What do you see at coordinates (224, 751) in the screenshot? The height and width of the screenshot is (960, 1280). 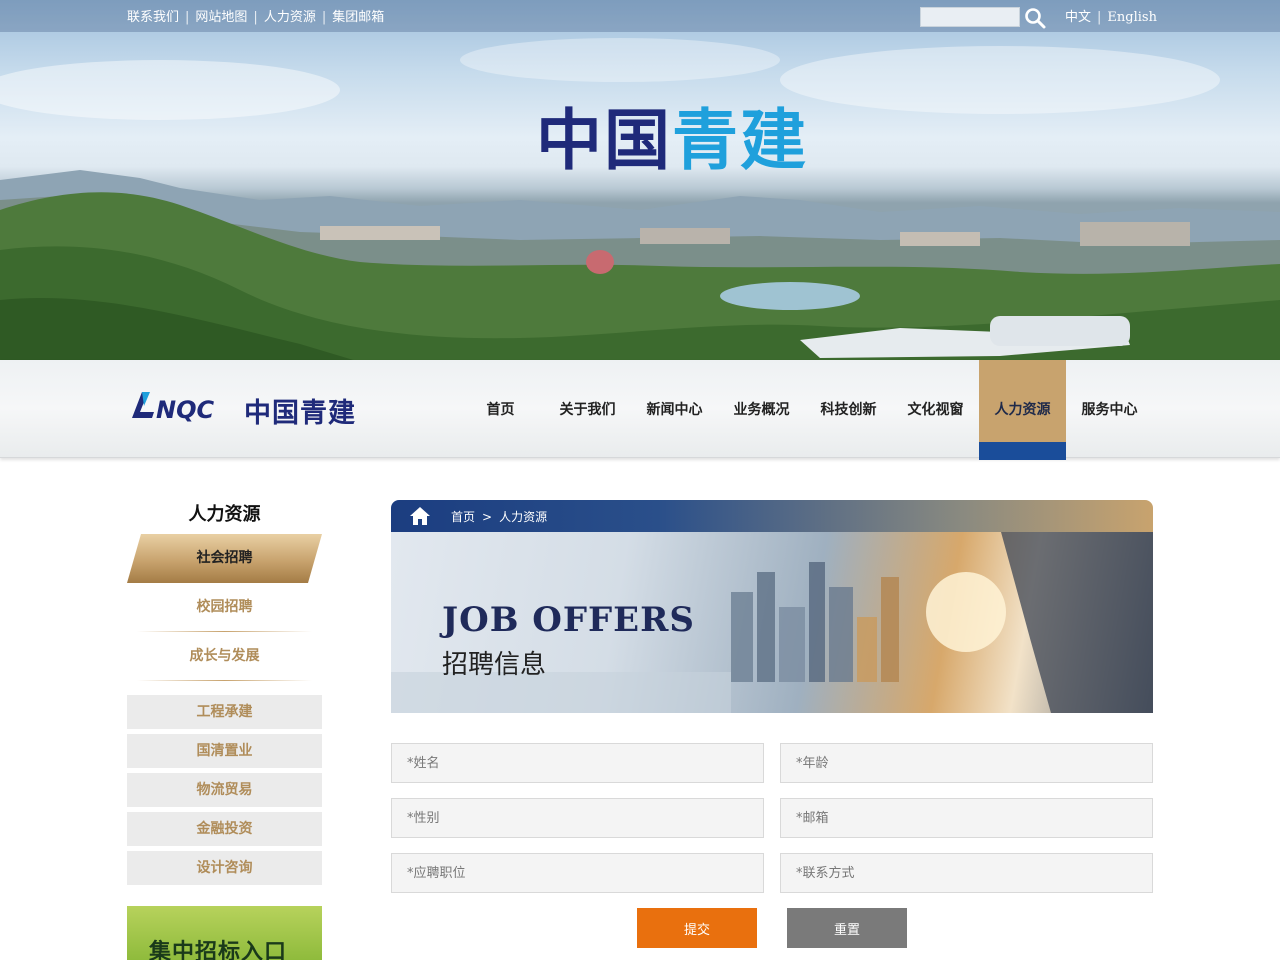 I see `sidebar-box-real-estate: 国清置业` at bounding box center [224, 751].